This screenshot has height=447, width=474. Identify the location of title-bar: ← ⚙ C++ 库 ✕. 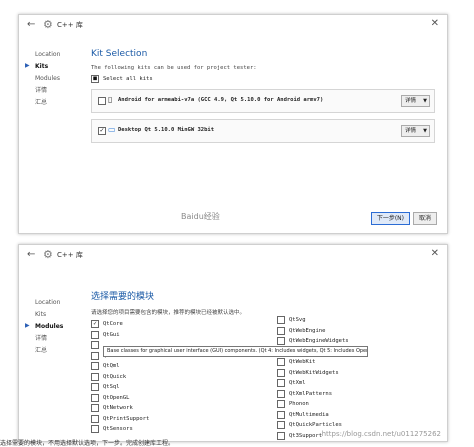
(233, 255).